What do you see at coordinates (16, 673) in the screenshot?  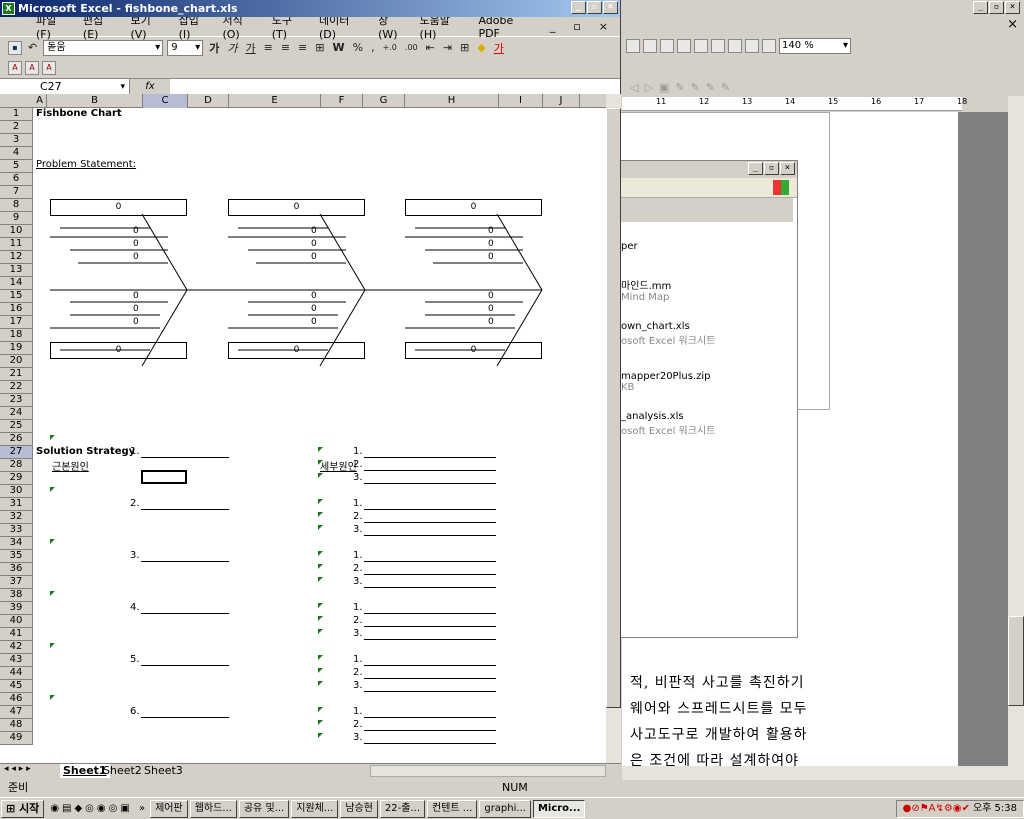 I see `row-header: 44` at bounding box center [16, 673].